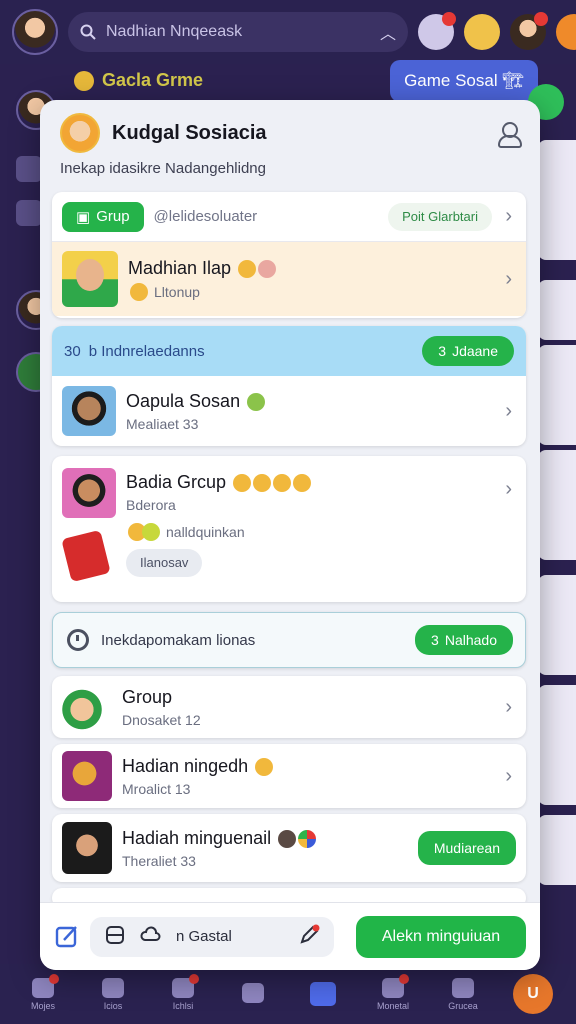 The width and height of the screenshot is (576, 1024). I want to click on list-row: Group Dnosaket 12 ›, so click(289, 707).